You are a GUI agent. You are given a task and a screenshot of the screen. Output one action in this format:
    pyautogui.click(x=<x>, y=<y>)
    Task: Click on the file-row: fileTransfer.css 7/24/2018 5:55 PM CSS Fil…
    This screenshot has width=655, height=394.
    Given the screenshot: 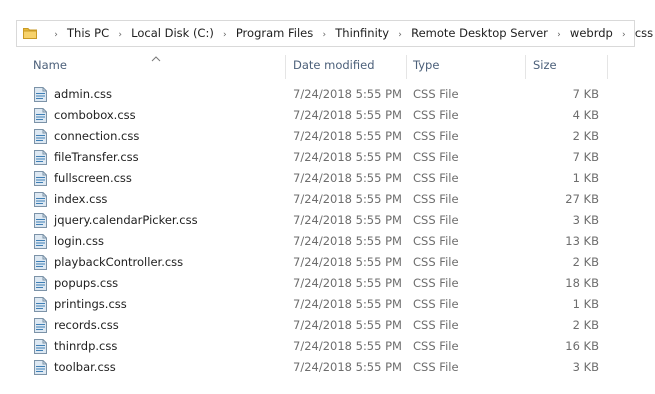 What is the action you would take?
    pyautogui.click(x=327, y=157)
    